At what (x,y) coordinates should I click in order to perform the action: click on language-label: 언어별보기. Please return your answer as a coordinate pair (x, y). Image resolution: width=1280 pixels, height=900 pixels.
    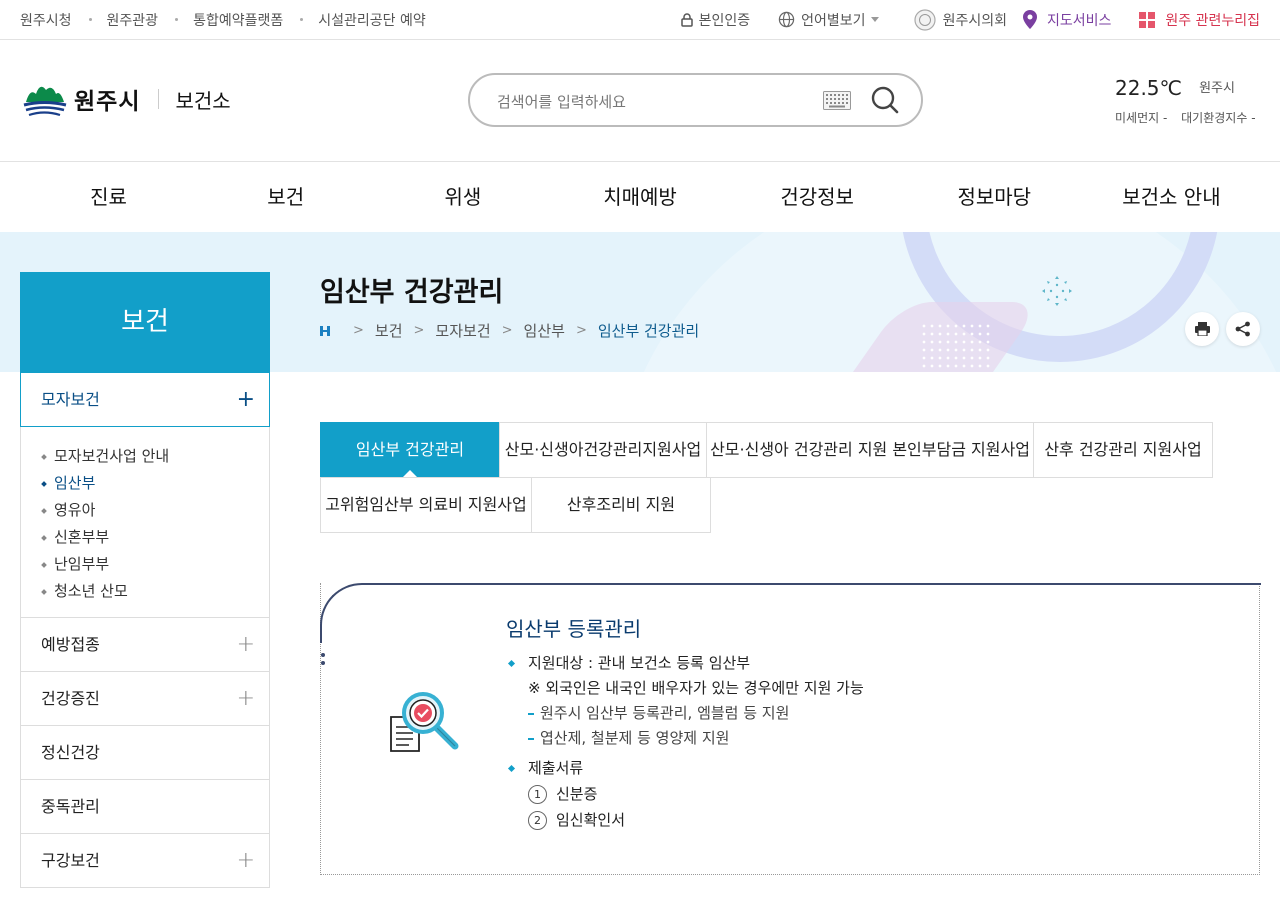
    Looking at the image, I should click on (833, 20).